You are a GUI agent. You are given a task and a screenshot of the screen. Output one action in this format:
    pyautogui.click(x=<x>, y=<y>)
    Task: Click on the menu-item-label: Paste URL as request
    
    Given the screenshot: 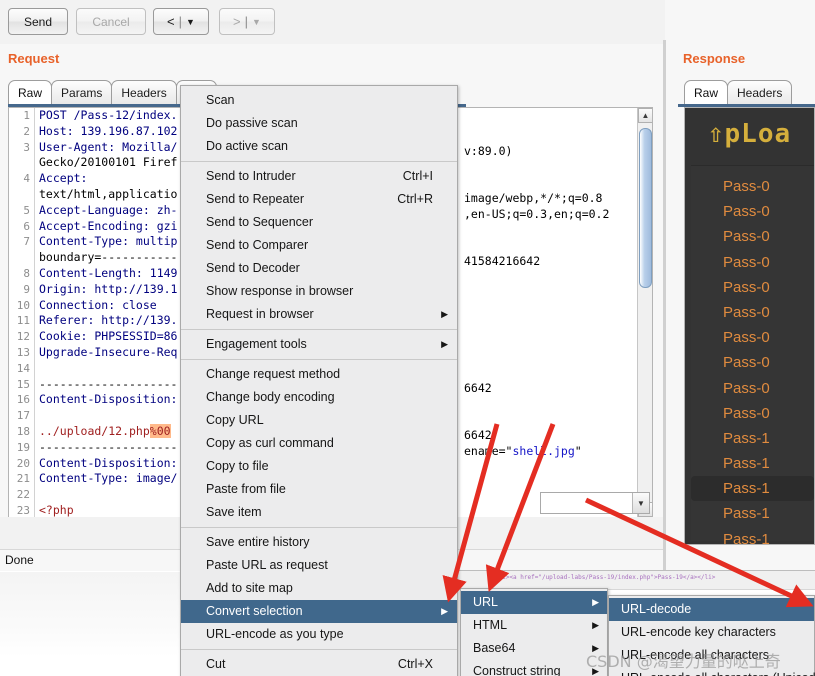 What is the action you would take?
    pyautogui.click(x=267, y=565)
    